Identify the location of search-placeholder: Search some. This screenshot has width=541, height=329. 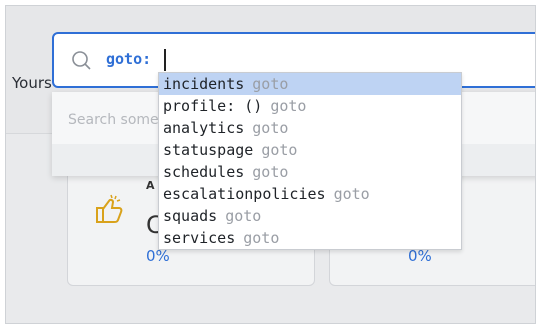
(113, 120).